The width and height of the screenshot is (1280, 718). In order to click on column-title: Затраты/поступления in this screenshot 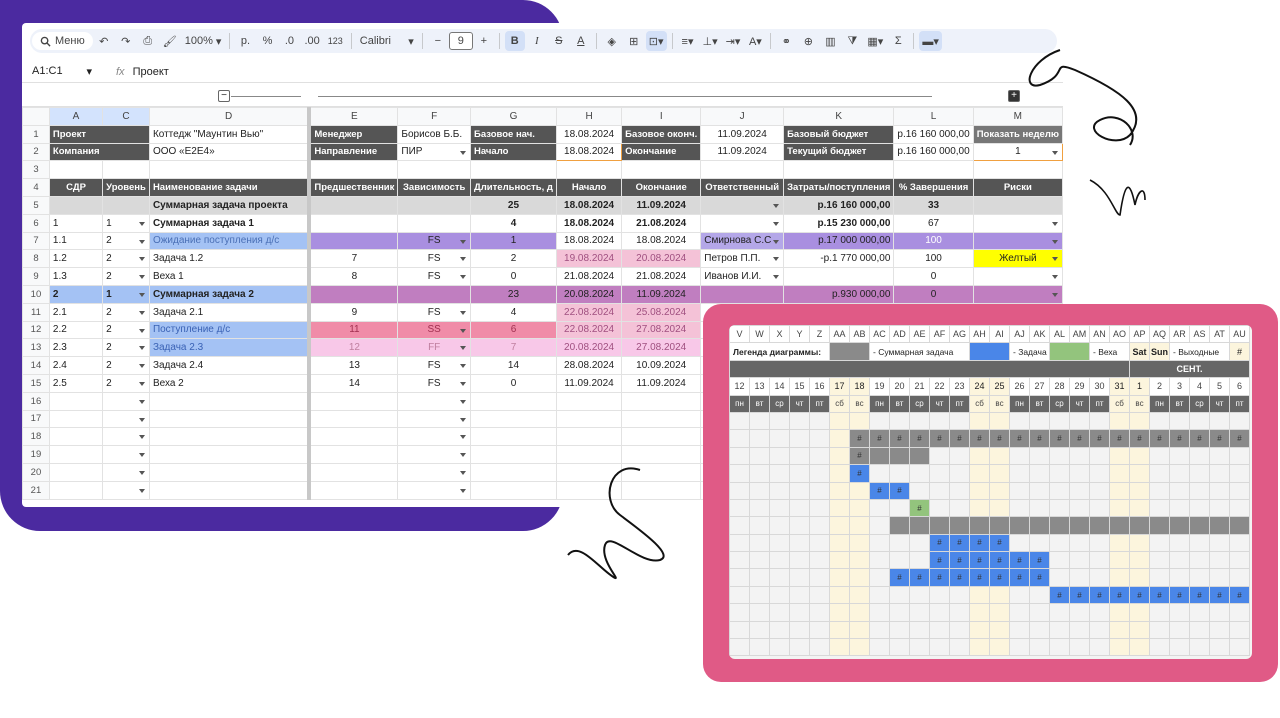, I will do `click(839, 187)`.